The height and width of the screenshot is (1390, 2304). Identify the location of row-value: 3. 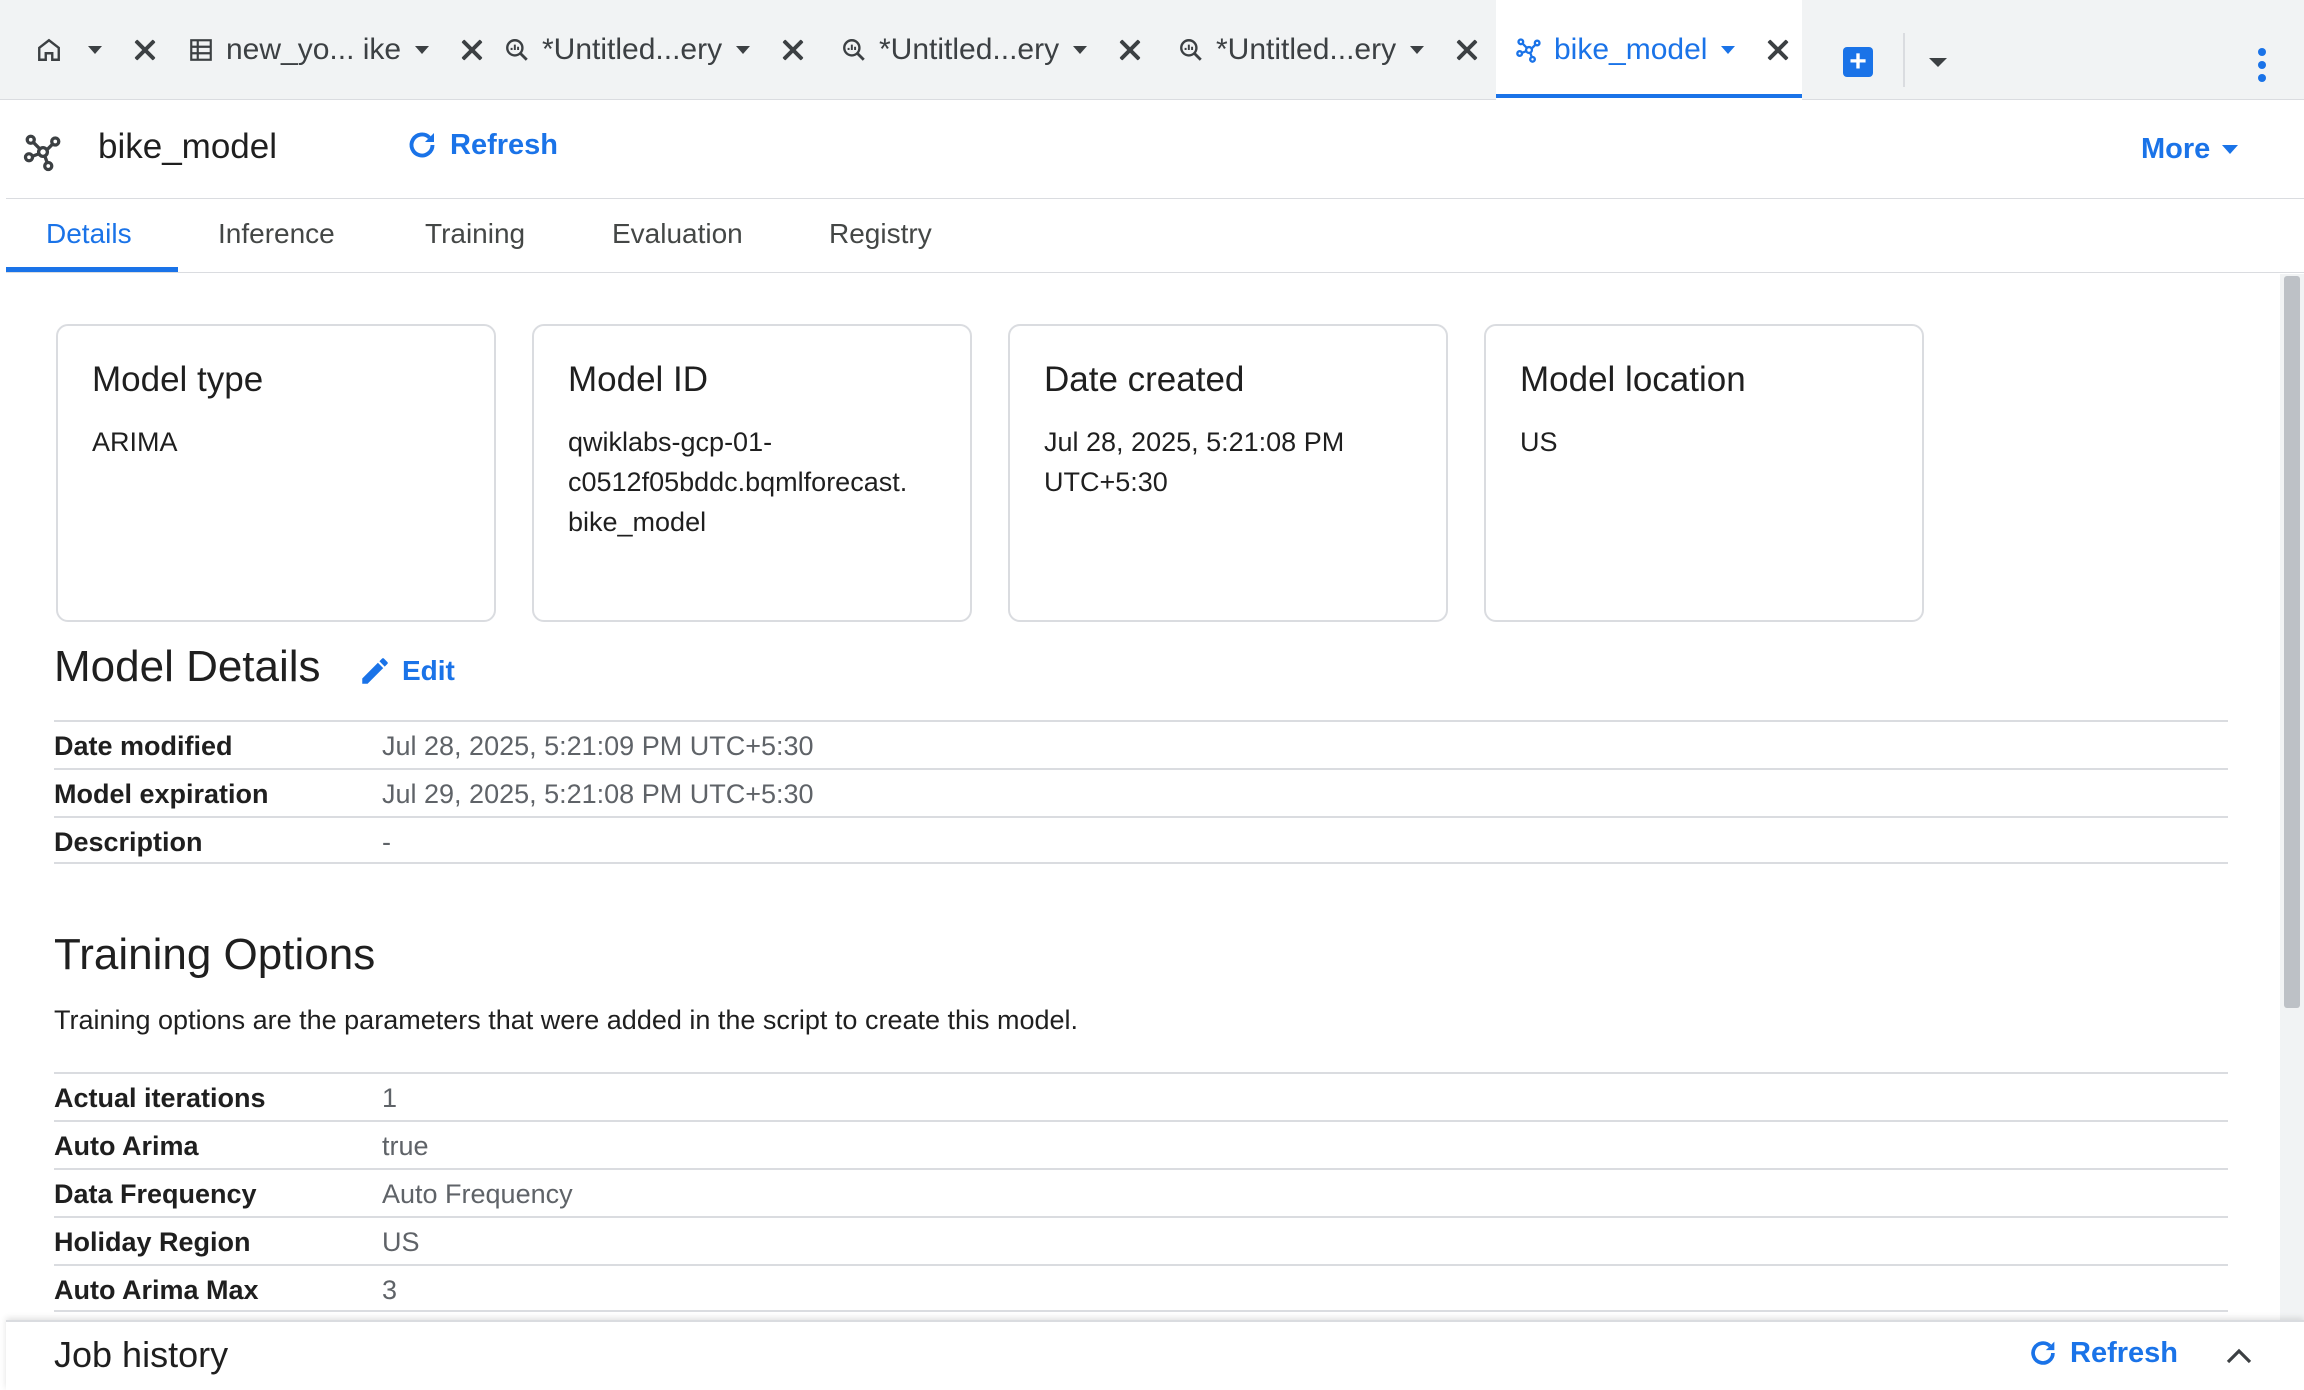
(390, 1290).